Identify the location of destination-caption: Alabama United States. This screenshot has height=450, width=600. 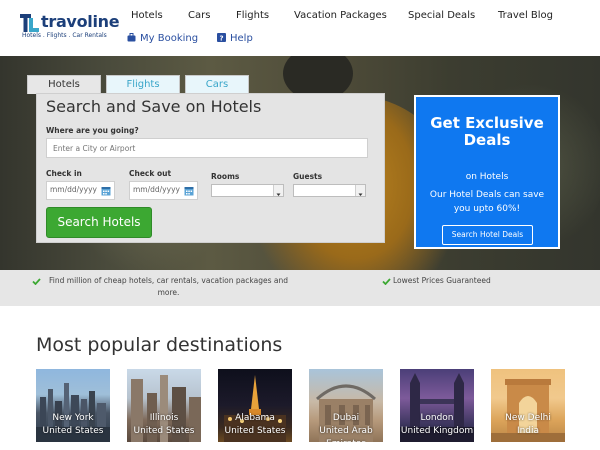
(255, 425).